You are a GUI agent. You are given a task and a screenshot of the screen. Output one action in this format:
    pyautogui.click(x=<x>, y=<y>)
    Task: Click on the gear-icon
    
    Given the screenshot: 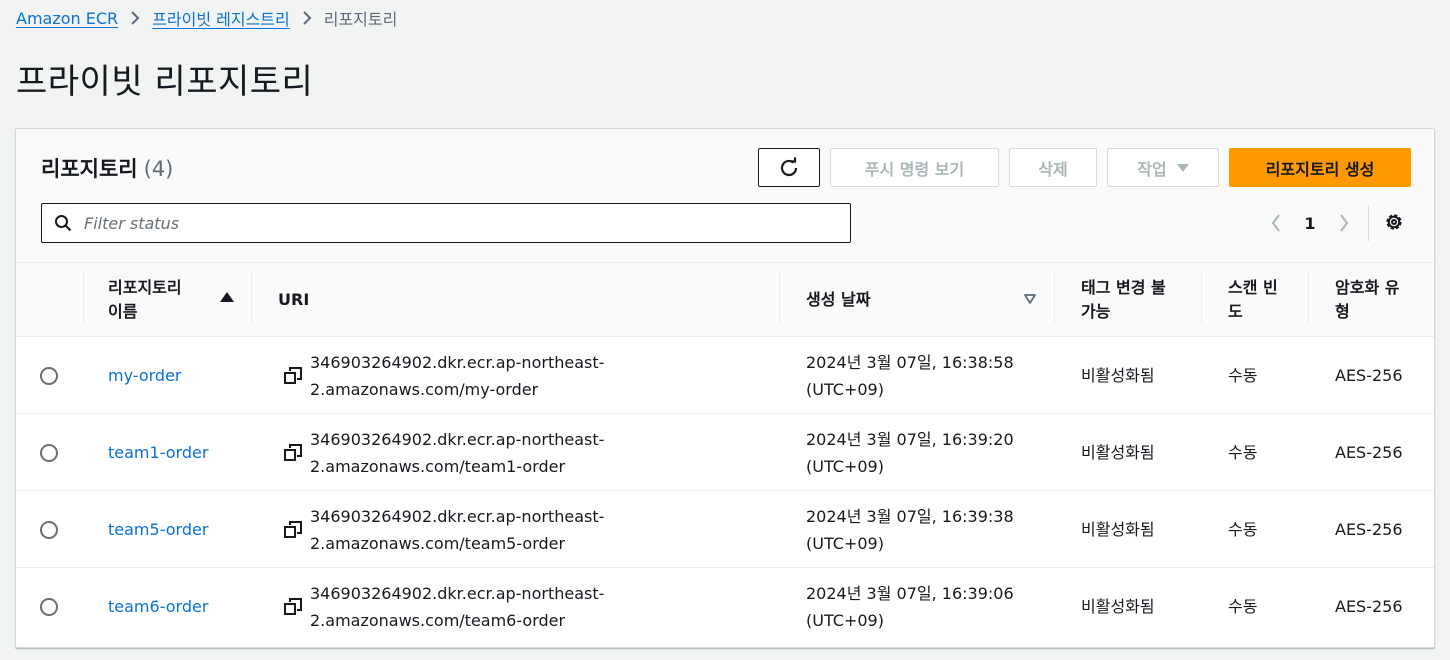 What is the action you would take?
    pyautogui.click(x=1394, y=224)
    